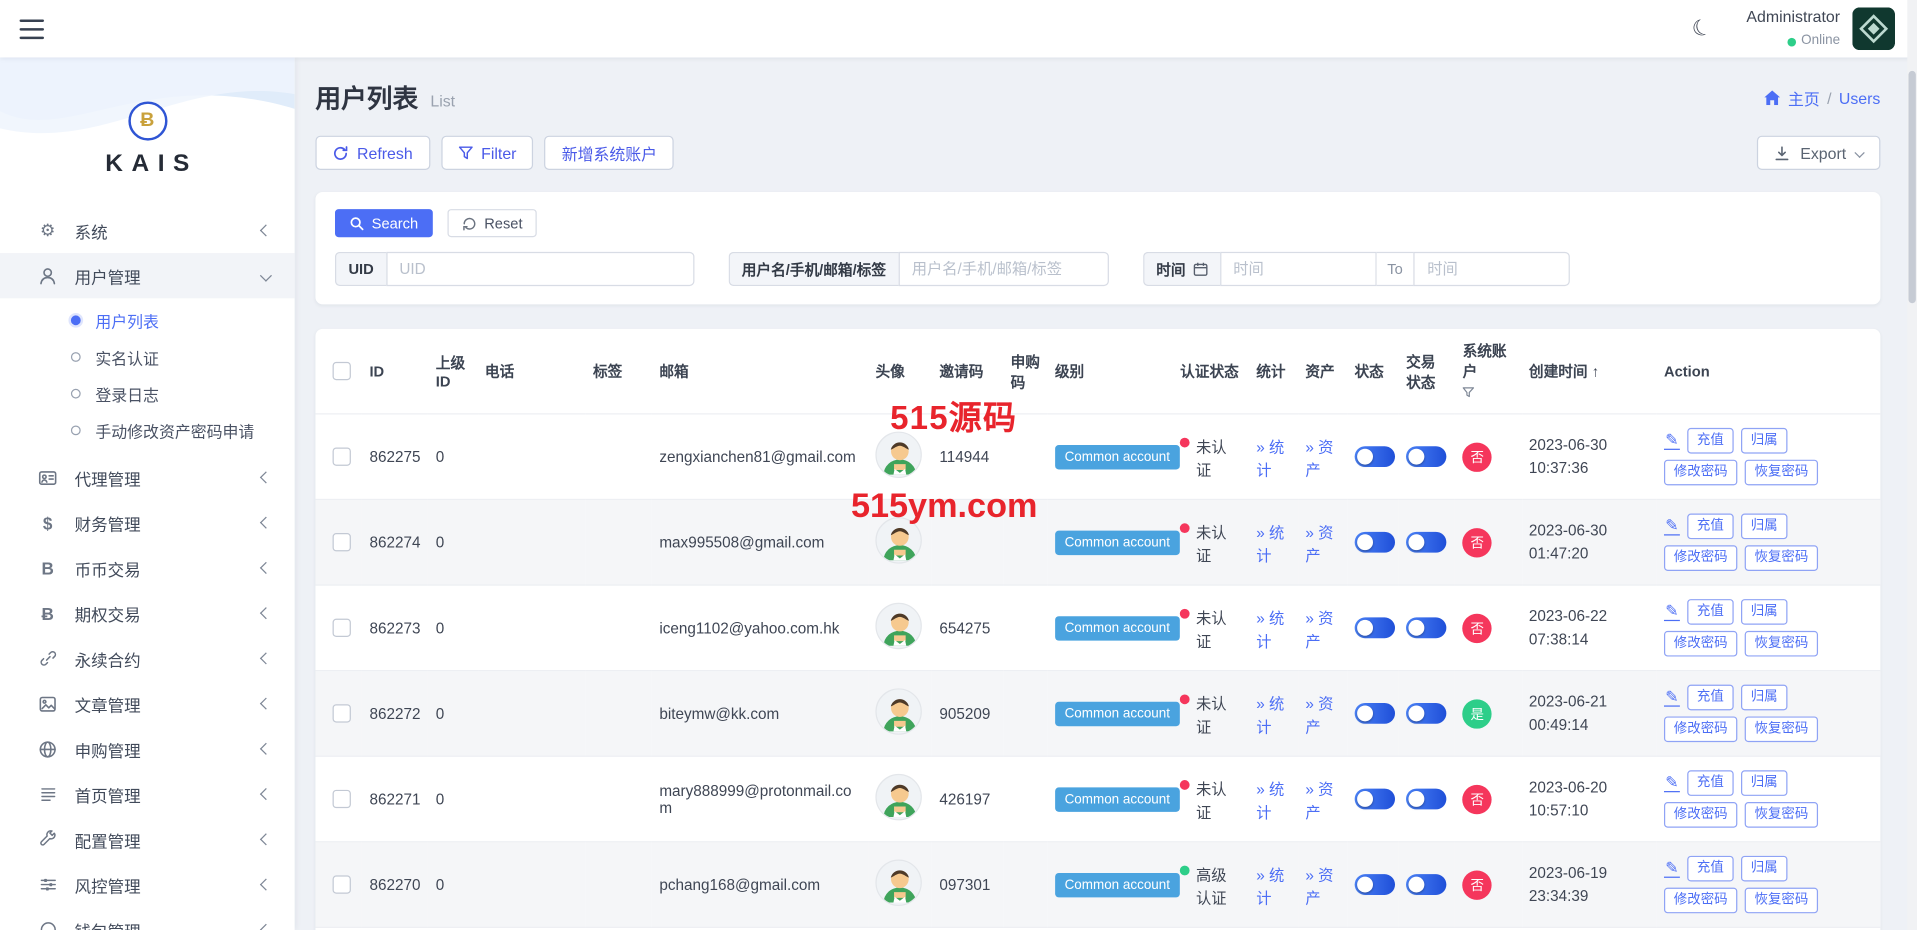 This screenshot has width=1917, height=930. I want to click on sidebar-item-user-management: 用户管理, so click(147, 276).